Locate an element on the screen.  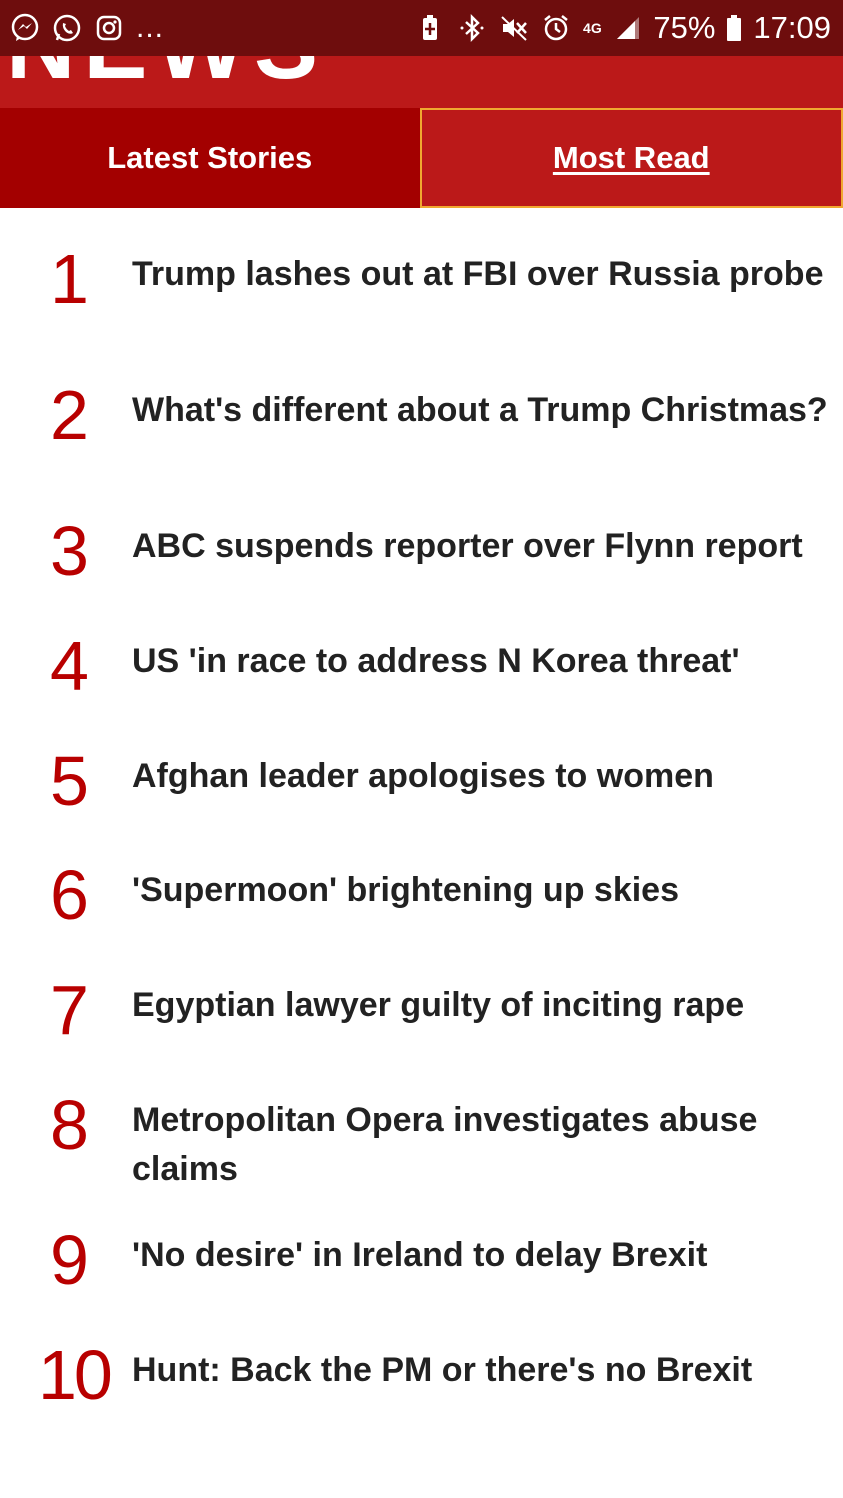
messenger-icon is located at coordinates (25, 28).